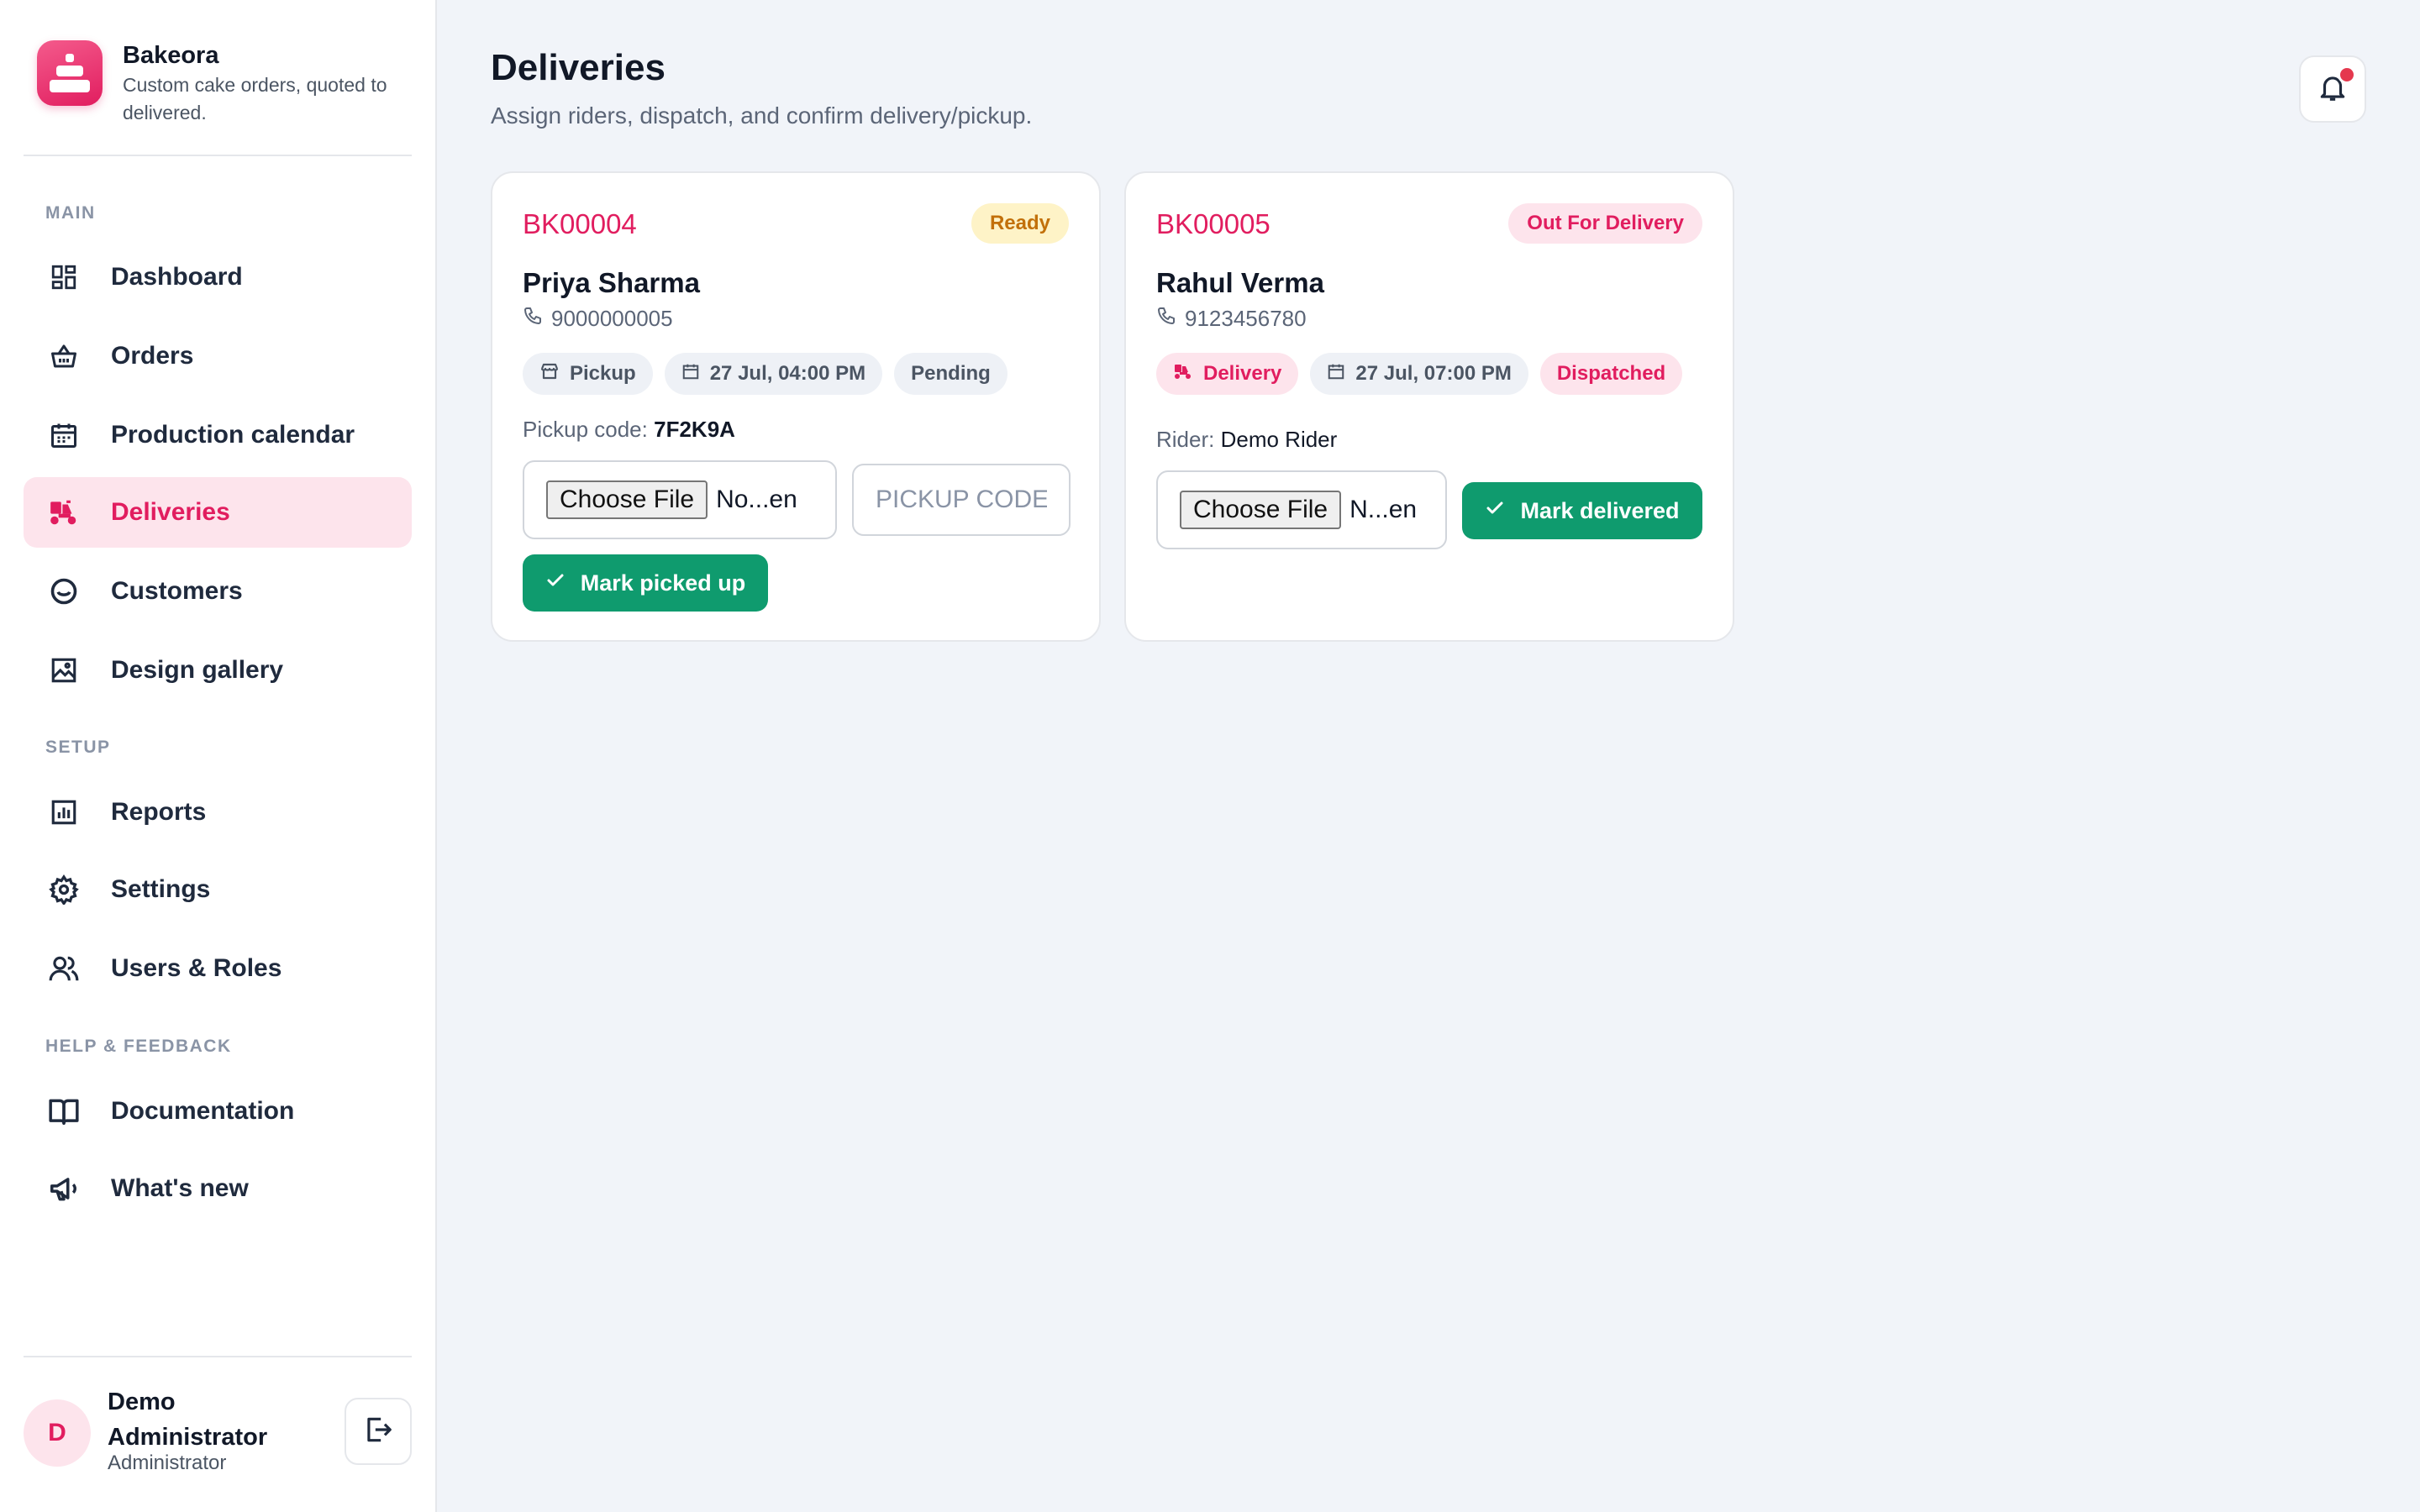  Describe the element at coordinates (2332, 89) in the screenshot. I see `notifications-button` at that location.